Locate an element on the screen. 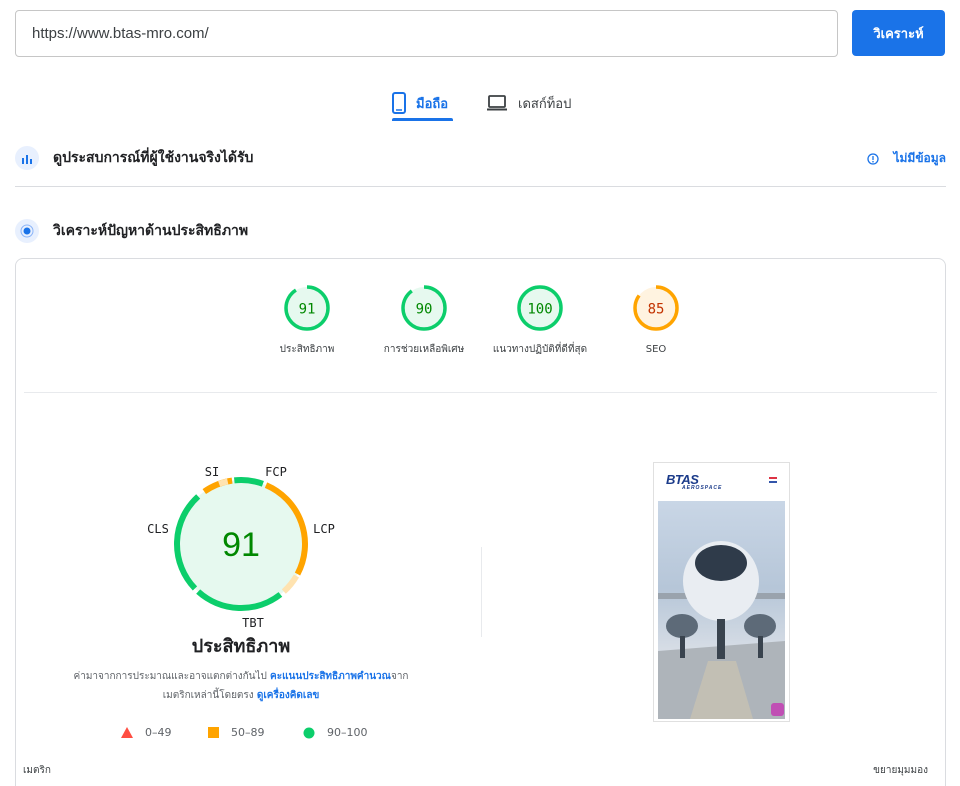 The width and height of the screenshot is (960, 786). score-value: 100 is located at coordinates (539, 310).